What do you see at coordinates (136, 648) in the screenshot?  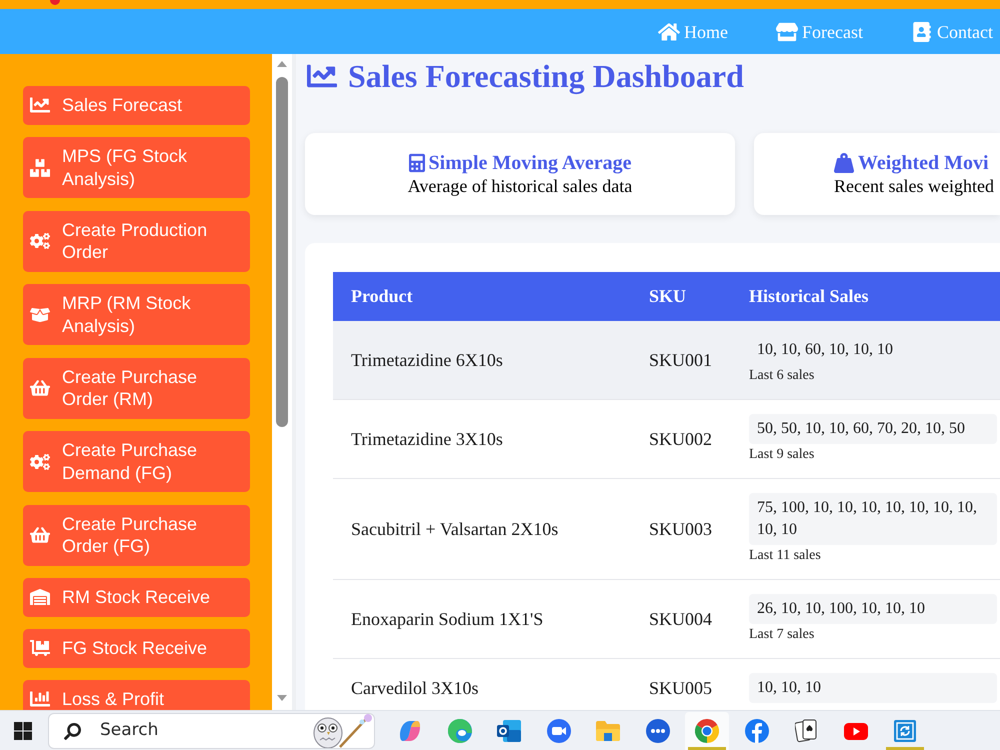 I see `sidebar-button: FG Stock Receive` at bounding box center [136, 648].